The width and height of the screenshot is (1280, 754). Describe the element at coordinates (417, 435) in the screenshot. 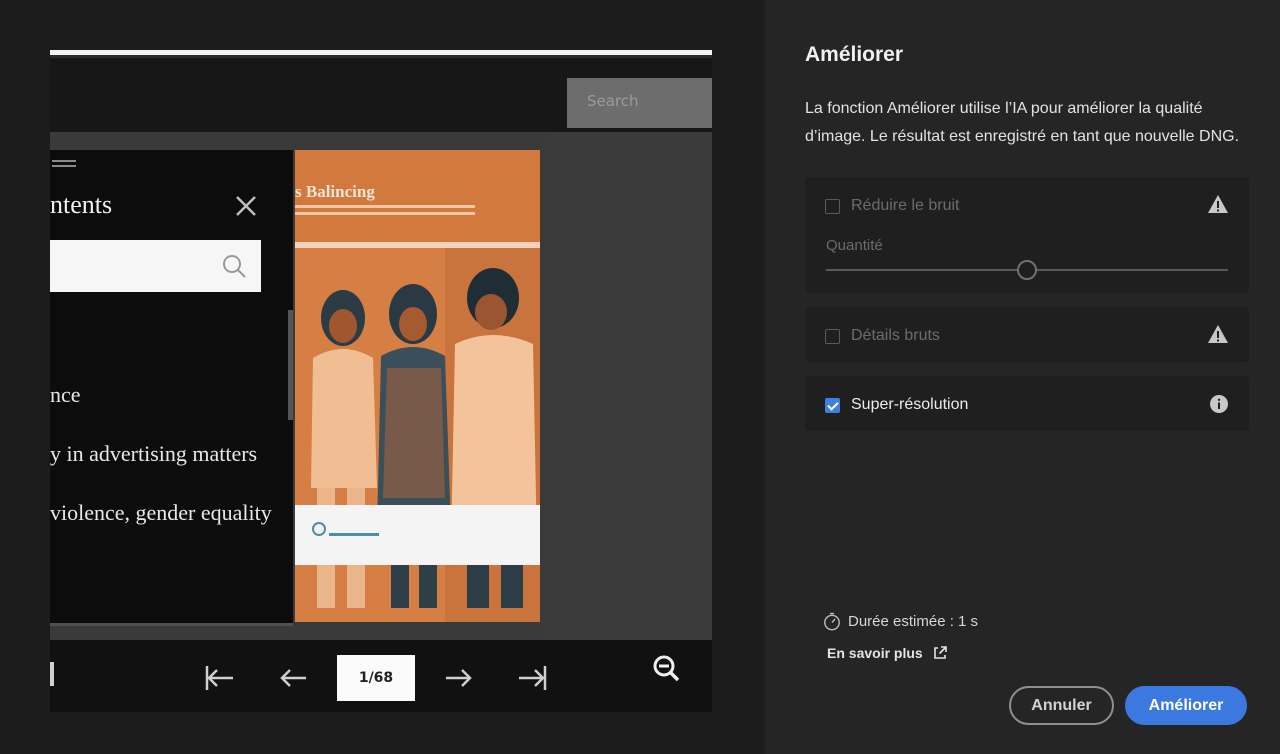

I see `cover-photo-people` at that location.